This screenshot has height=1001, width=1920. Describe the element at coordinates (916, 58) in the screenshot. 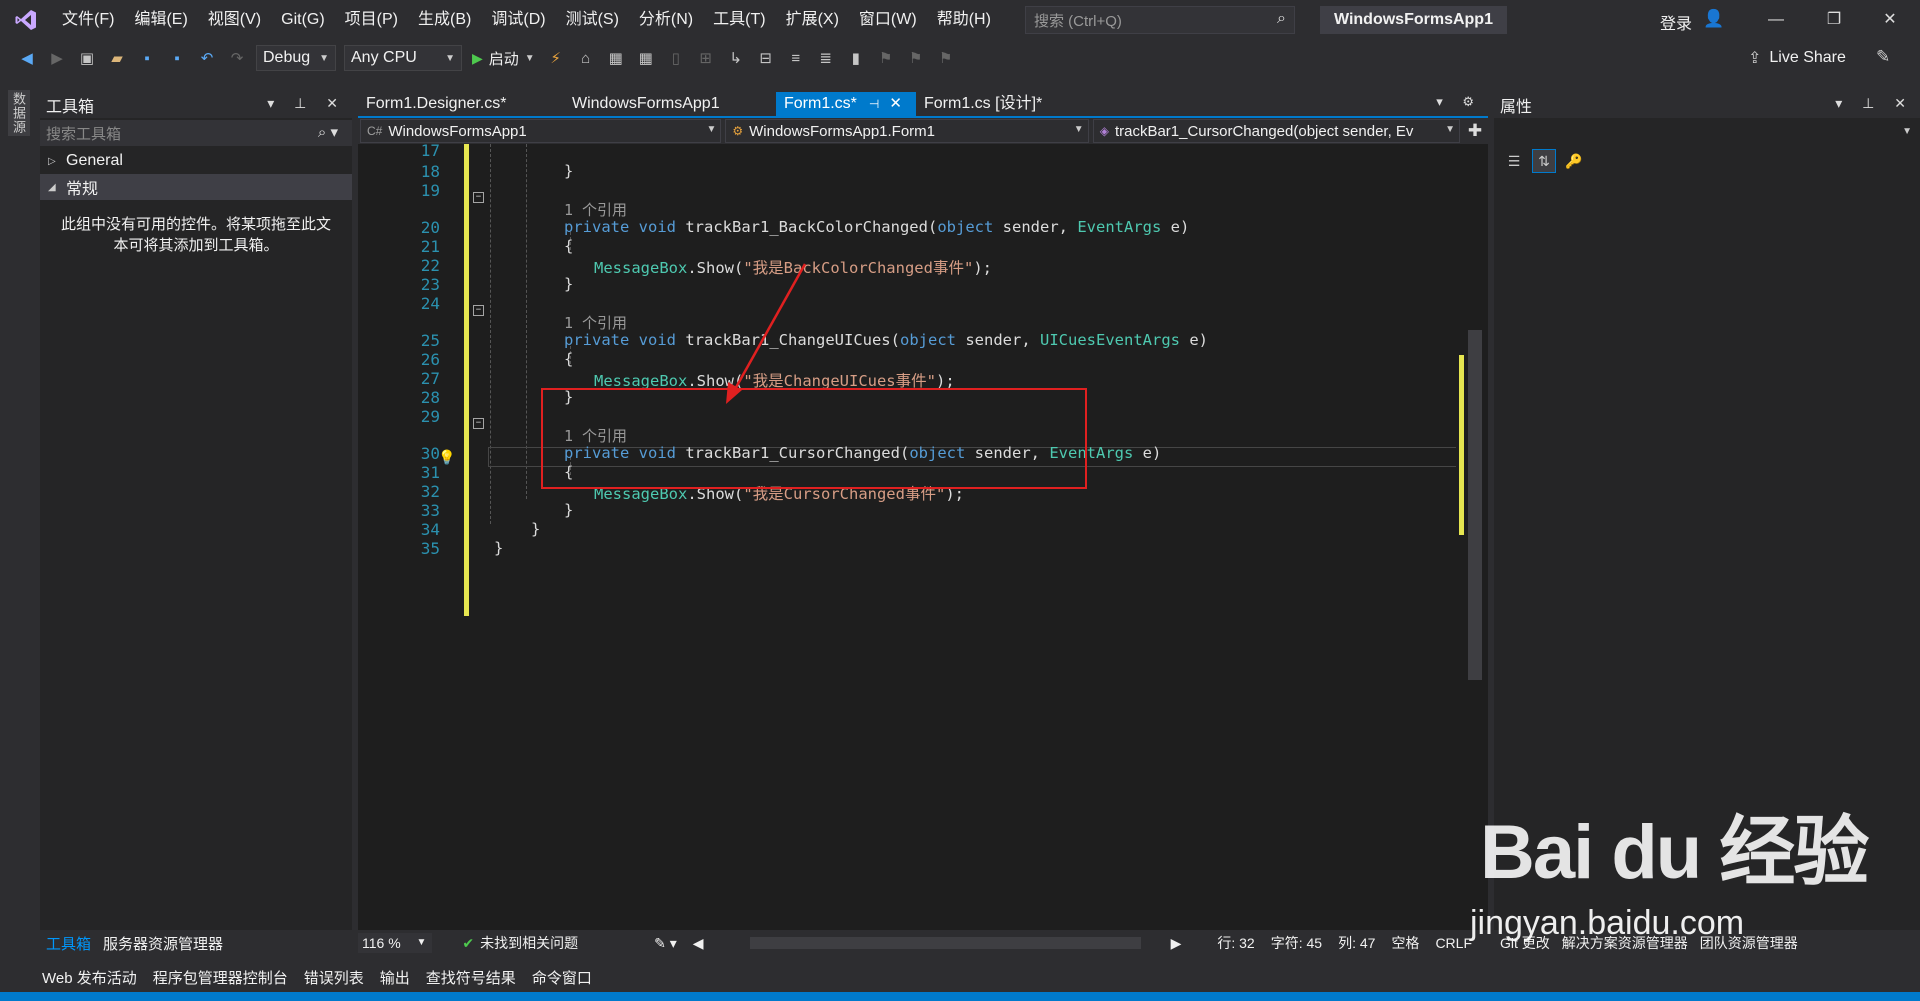

I see `next-bookmark-icon: ⚑` at that location.